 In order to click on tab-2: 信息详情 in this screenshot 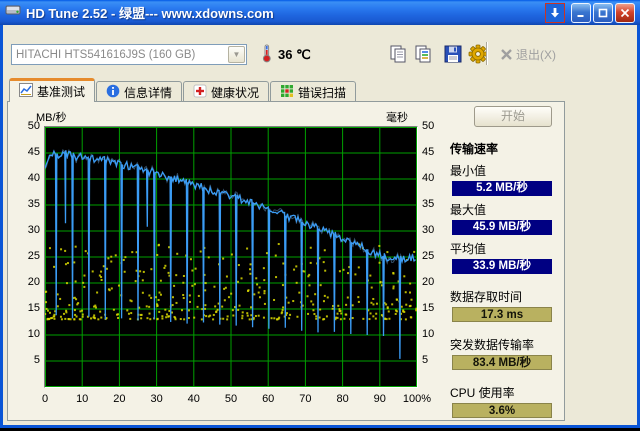, I will do `click(139, 91)`.